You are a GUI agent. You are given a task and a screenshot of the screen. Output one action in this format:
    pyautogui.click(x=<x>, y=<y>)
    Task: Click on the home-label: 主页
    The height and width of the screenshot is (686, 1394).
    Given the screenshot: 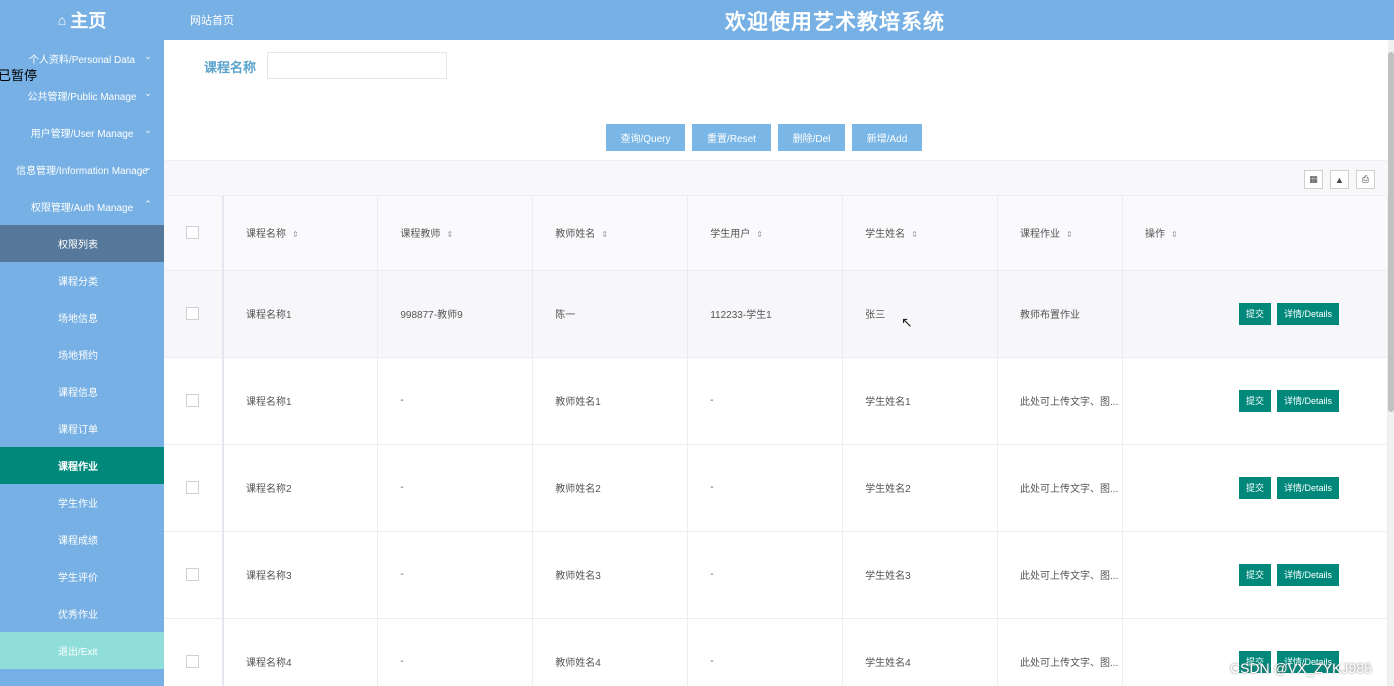 What is the action you would take?
    pyautogui.click(x=88, y=21)
    